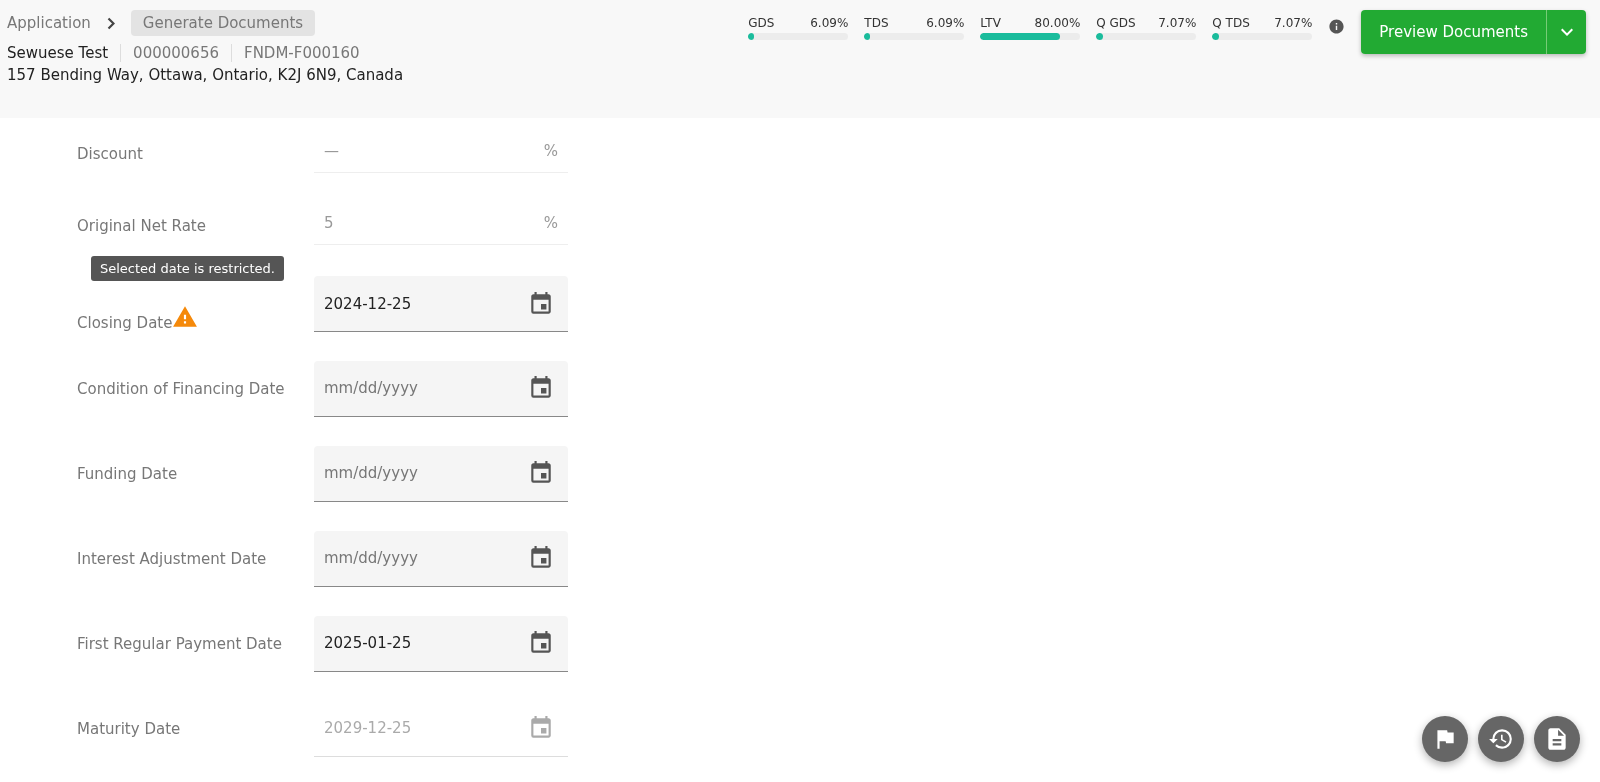 Image resolution: width=1600 pixels, height=782 pixels. Describe the element at coordinates (441, 304) in the screenshot. I see `date-field: 2024-12-25` at that location.